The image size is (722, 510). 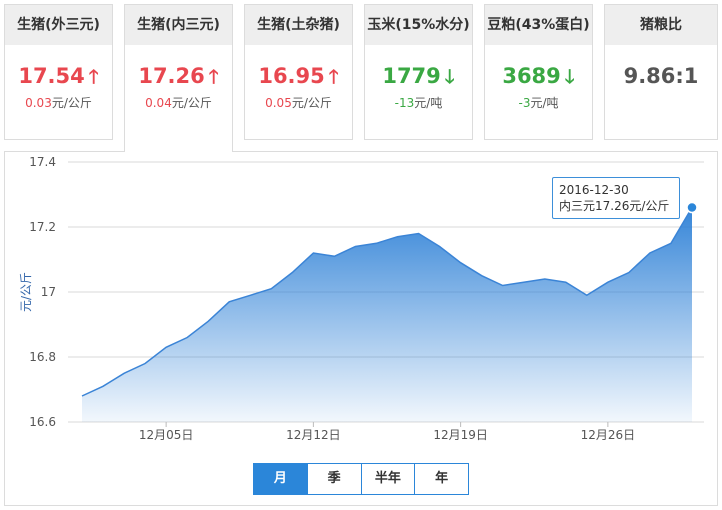 What do you see at coordinates (616, 198) in the screenshot?
I see `chart-tooltip: 2016-12-30 内三元17.26元/公斤` at bounding box center [616, 198].